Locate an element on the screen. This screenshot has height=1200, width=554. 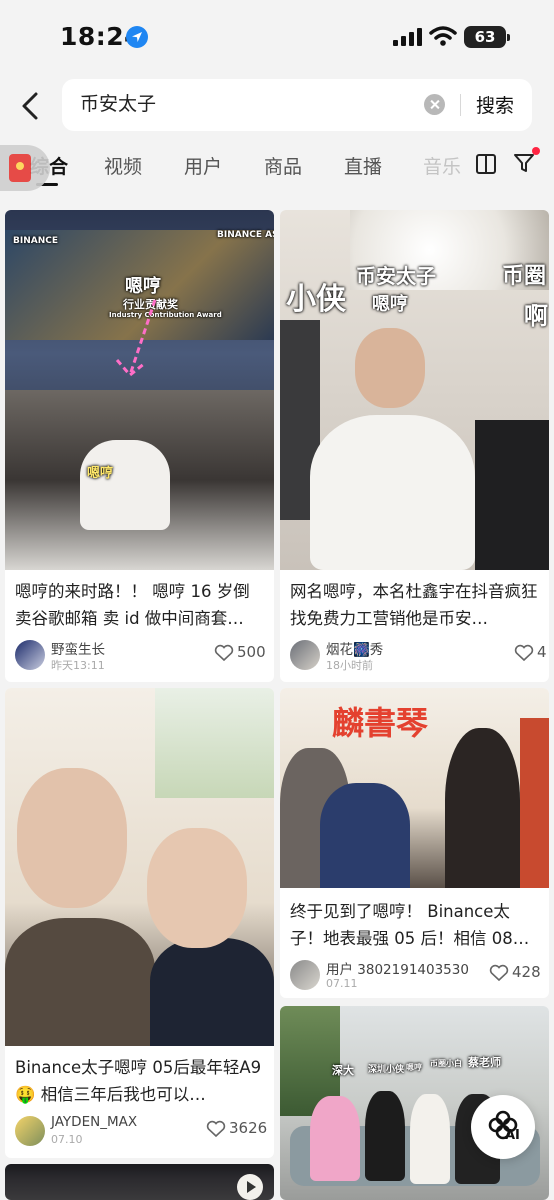
note-card is located at coordinates (139, 1182).